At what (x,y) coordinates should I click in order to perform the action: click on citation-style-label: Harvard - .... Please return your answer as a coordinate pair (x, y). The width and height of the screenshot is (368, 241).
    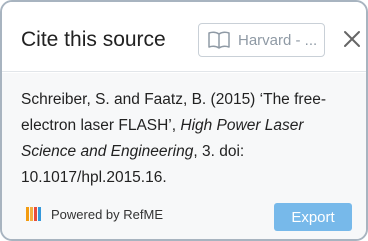
    Looking at the image, I should click on (278, 40).